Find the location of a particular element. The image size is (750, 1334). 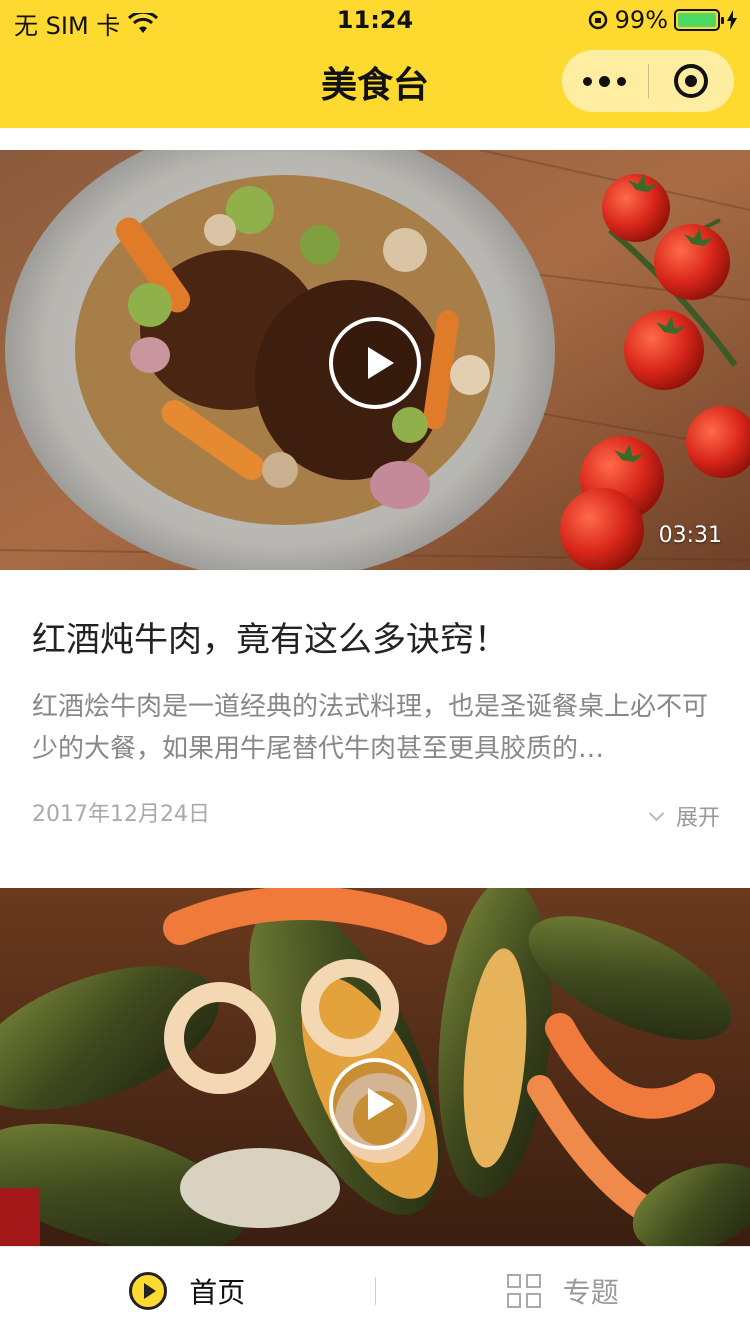

tab-topics-label: 专题 is located at coordinates (590, 1292).